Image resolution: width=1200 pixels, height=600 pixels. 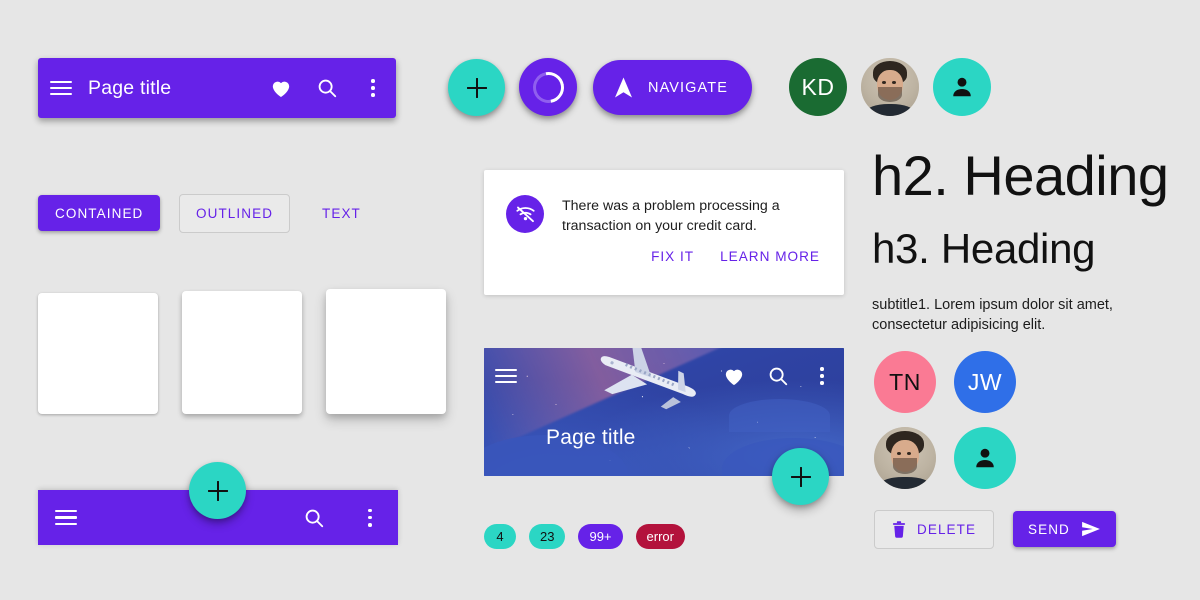 What do you see at coordinates (130, 87) in the screenshot?
I see `page-title: Page title` at bounding box center [130, 87].